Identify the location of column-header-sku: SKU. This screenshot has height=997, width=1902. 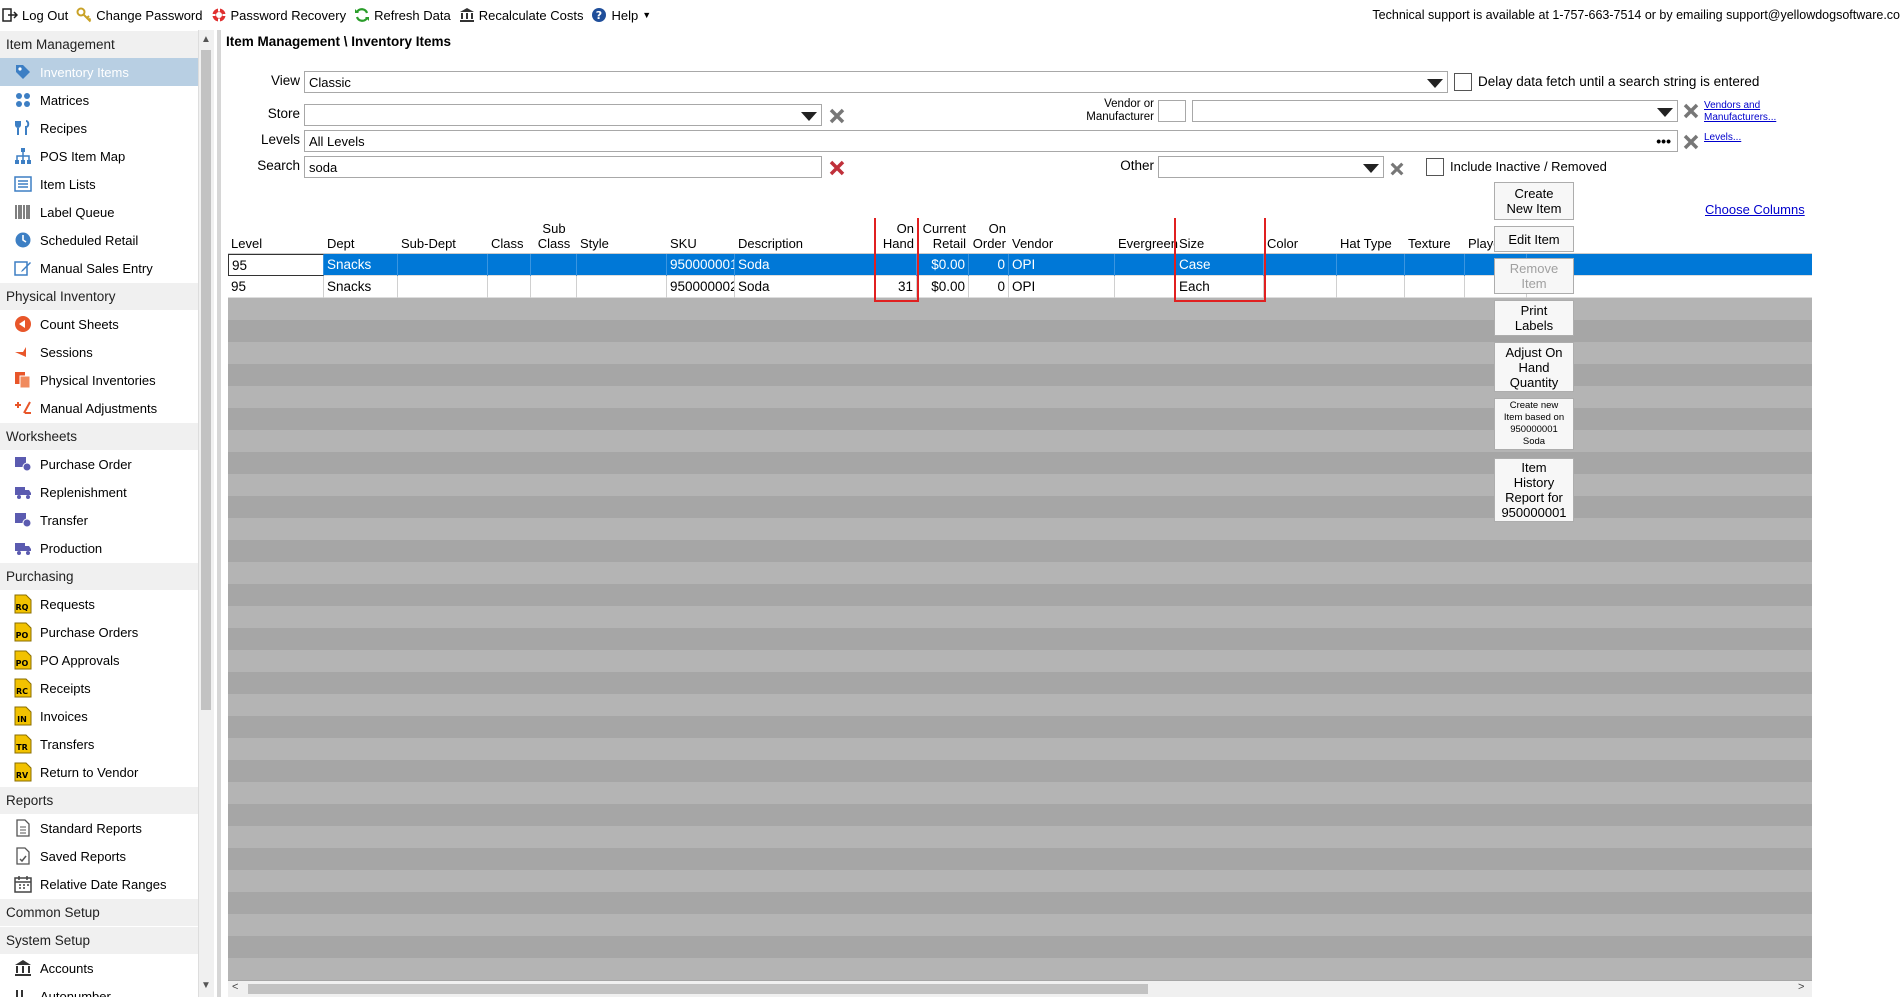
(701, 236).